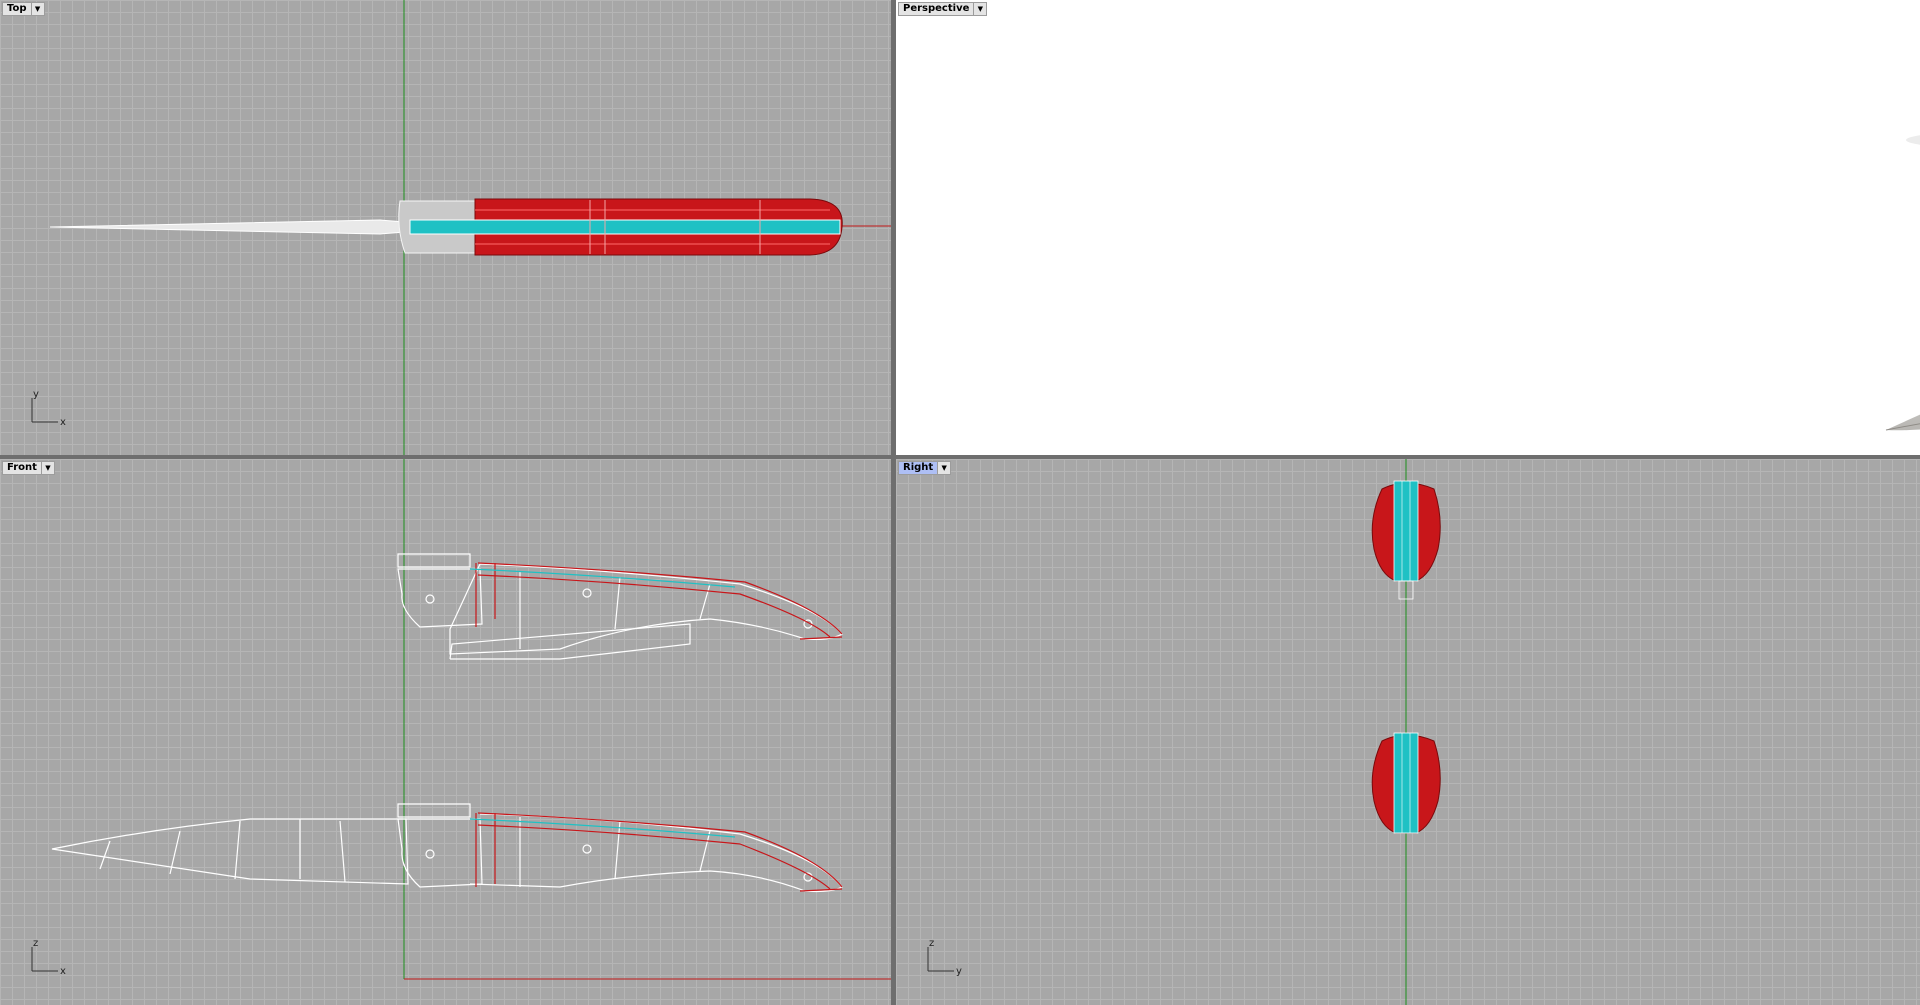 Image resolution: width=1920 pixels, height=1005 pixels. I want to click on front-viewport-title: Front ▼, so click(28, 468).